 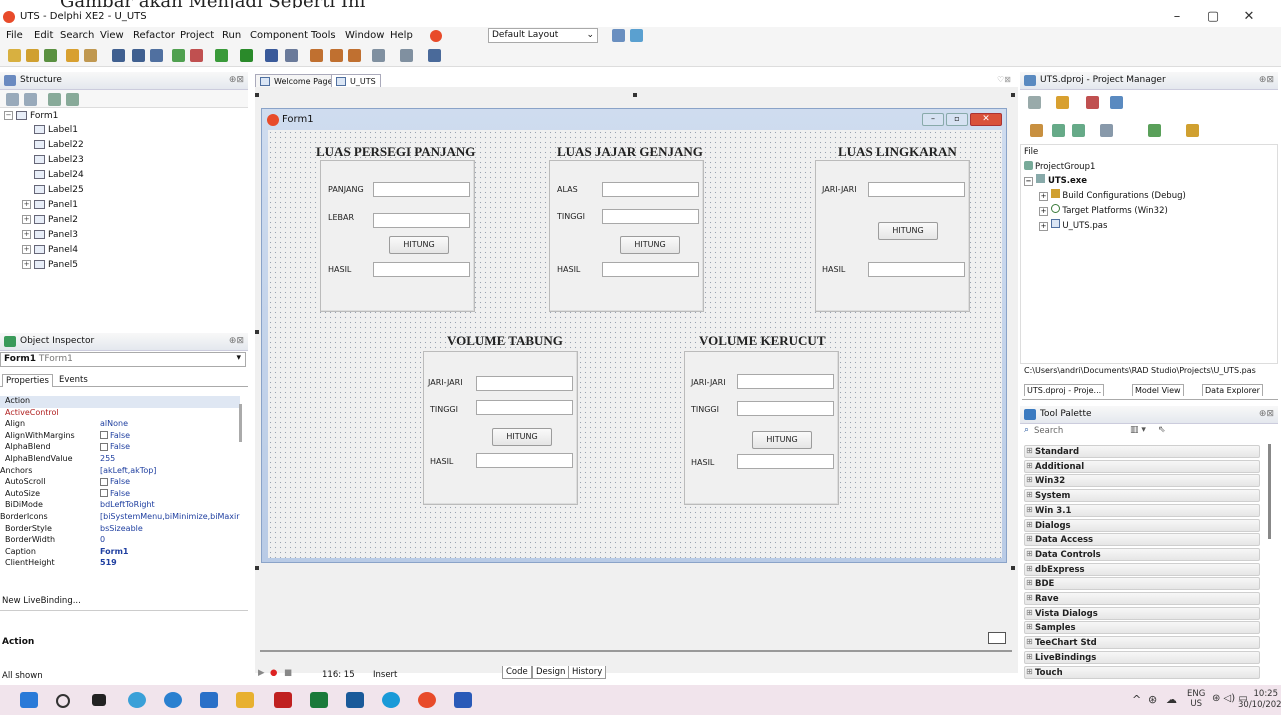 I want to click on play-icon: ▶, so click(x=261, y=673).